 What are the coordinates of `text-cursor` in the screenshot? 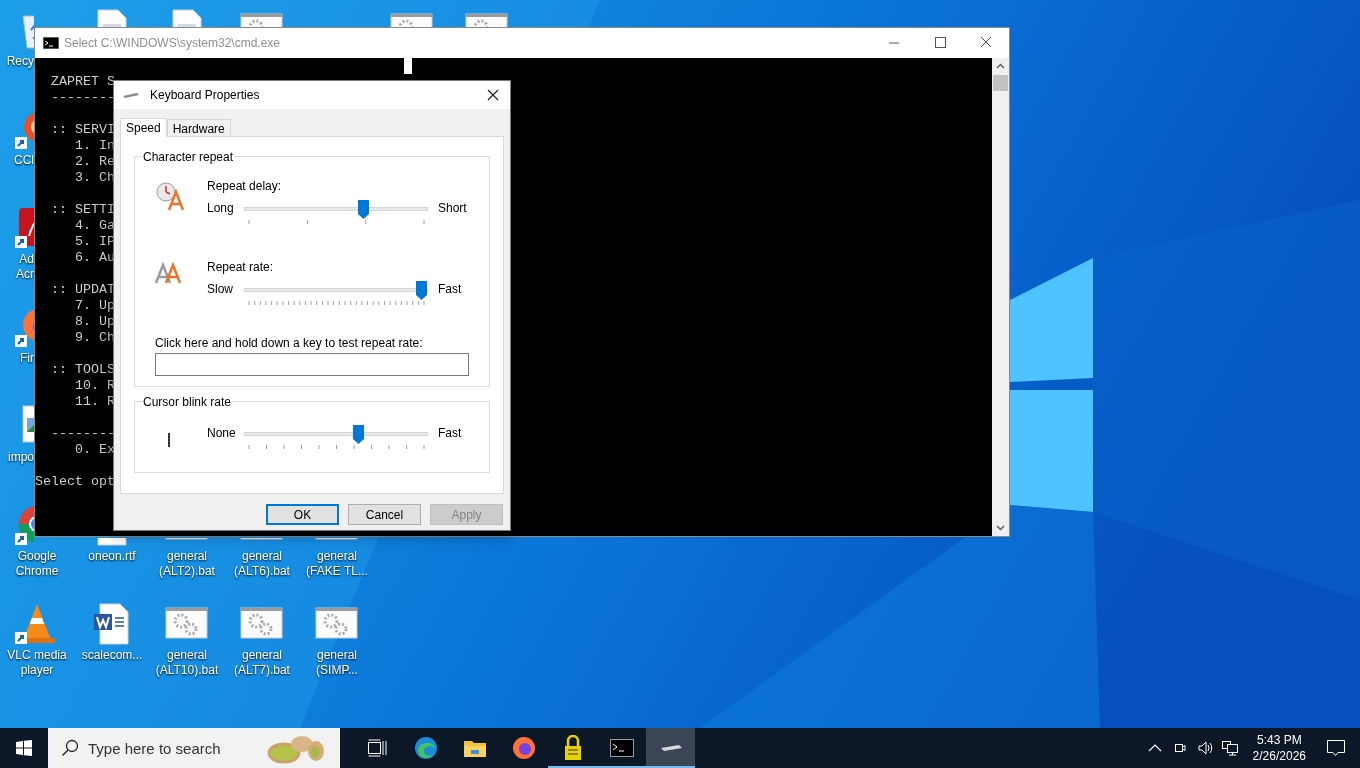 It's located at (408, 66).